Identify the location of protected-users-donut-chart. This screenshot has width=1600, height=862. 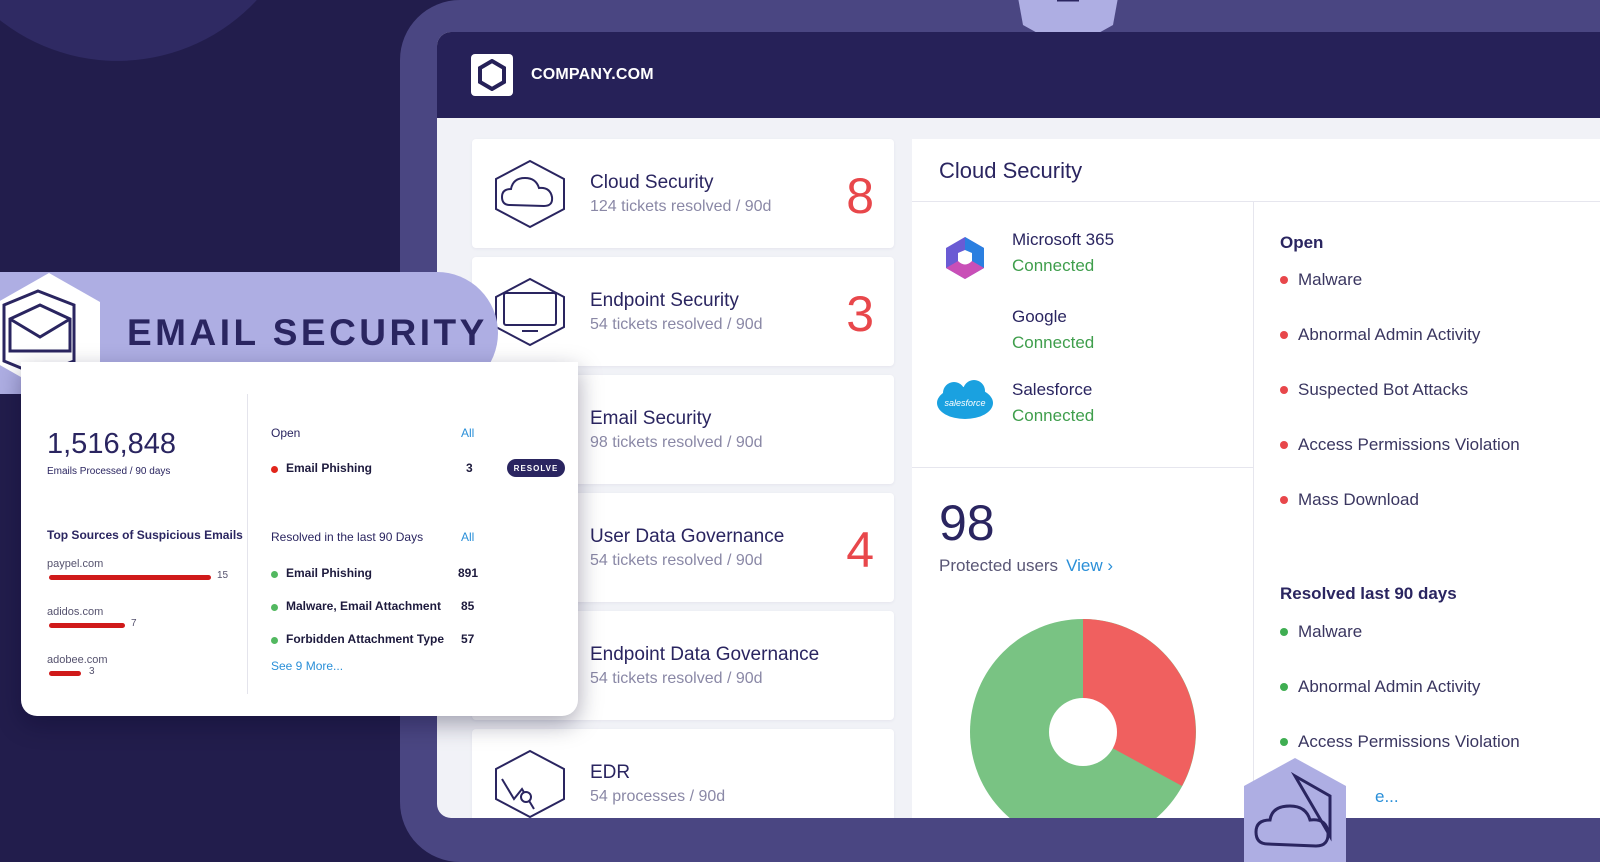
(1083, 718).